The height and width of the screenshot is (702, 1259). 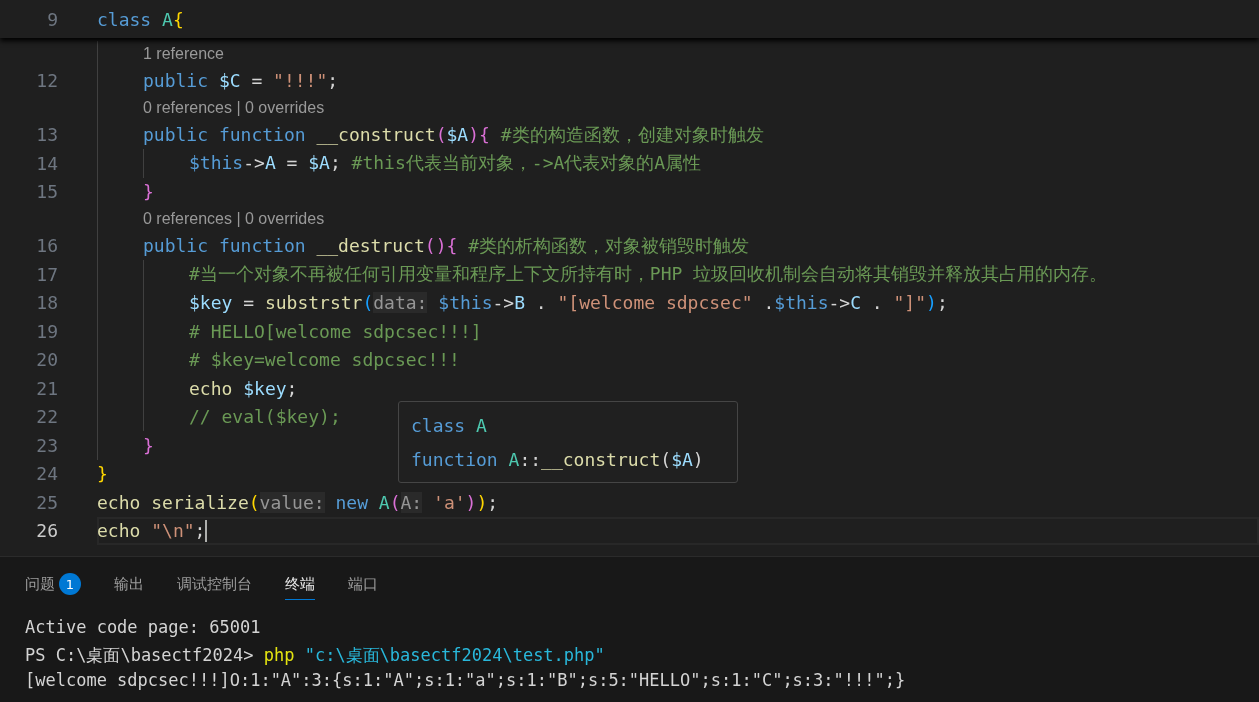 I want to click on hover-signature: function A::__construct($A), so click(x=557, y=459).